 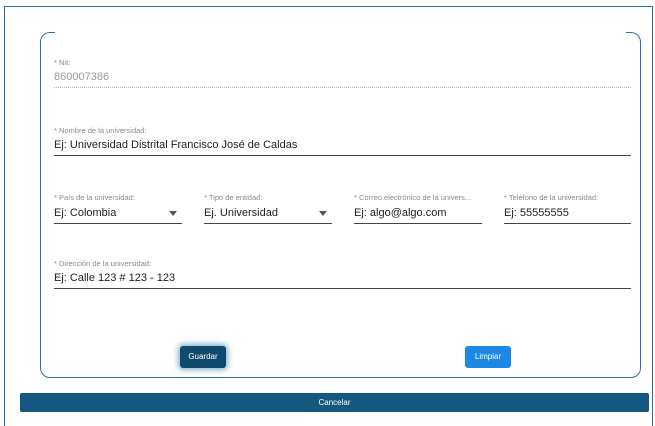 What do you see at coordinates (94, 197) in the screenshot?
I see `country-label: * País de la universidad:` at bounding box center [94, 197].